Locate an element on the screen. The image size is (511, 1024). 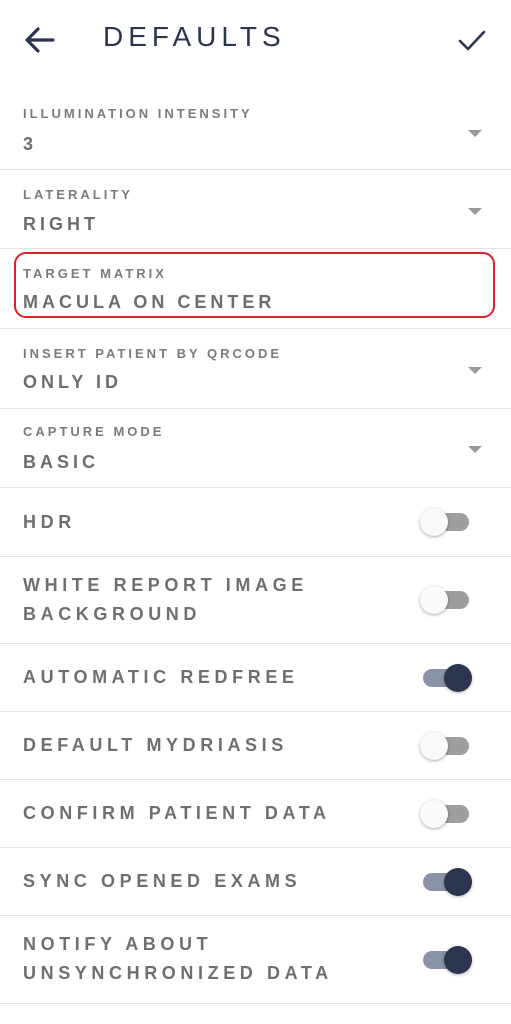
sync-opened-exams-toggle is located at coordinates (446, 882).